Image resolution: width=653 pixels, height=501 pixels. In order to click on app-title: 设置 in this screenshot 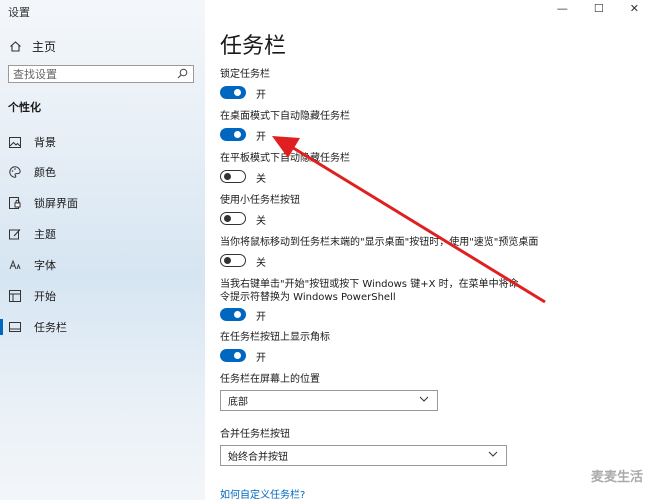, I will do `click(19, 12)`.